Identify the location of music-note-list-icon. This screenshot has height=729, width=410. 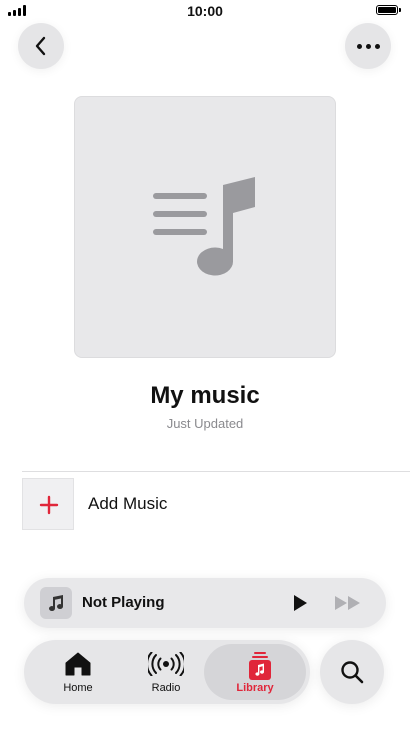
(204, 226).